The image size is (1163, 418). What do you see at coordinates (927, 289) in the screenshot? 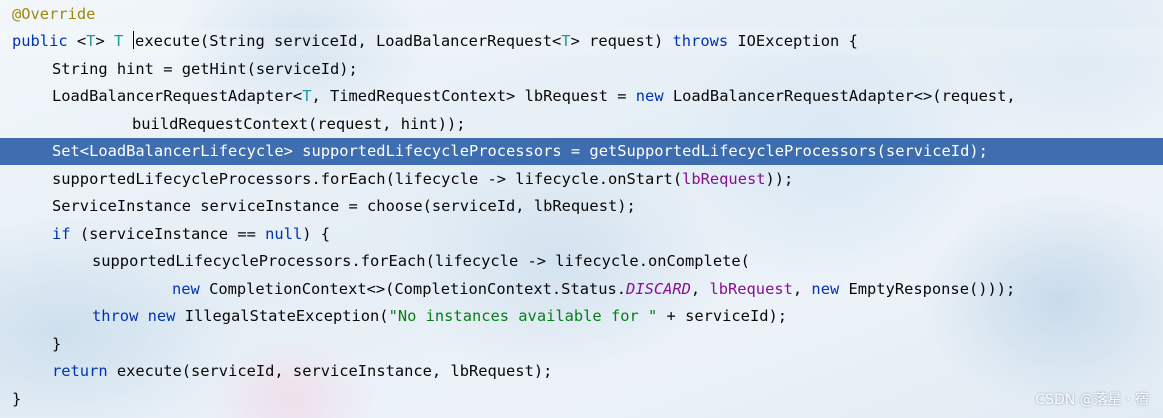
I see `code-token: EmptyResponse()));` at bounding box center [927, 289].